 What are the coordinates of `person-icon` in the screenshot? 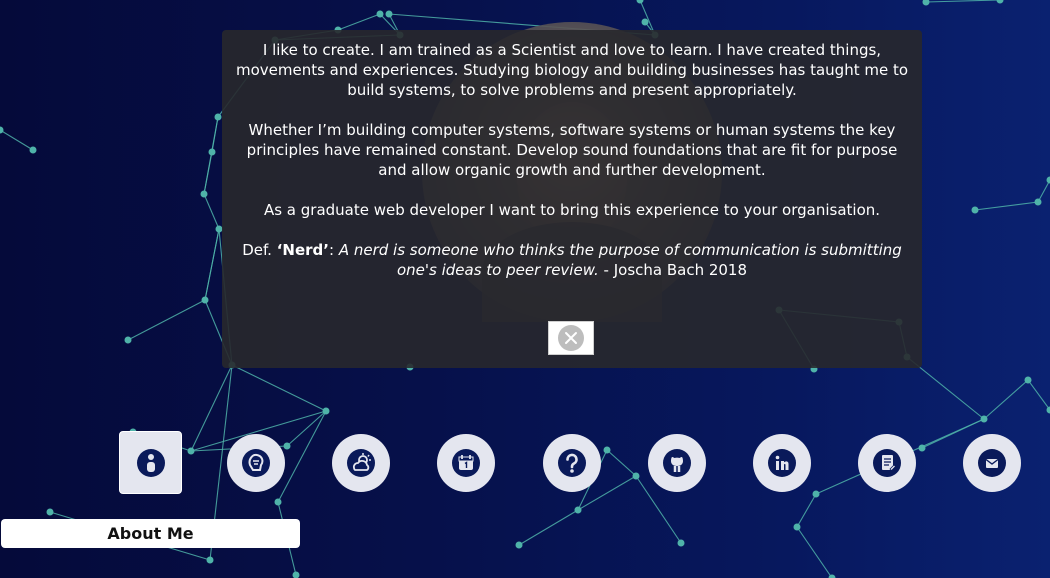 It's located at (151, 463).